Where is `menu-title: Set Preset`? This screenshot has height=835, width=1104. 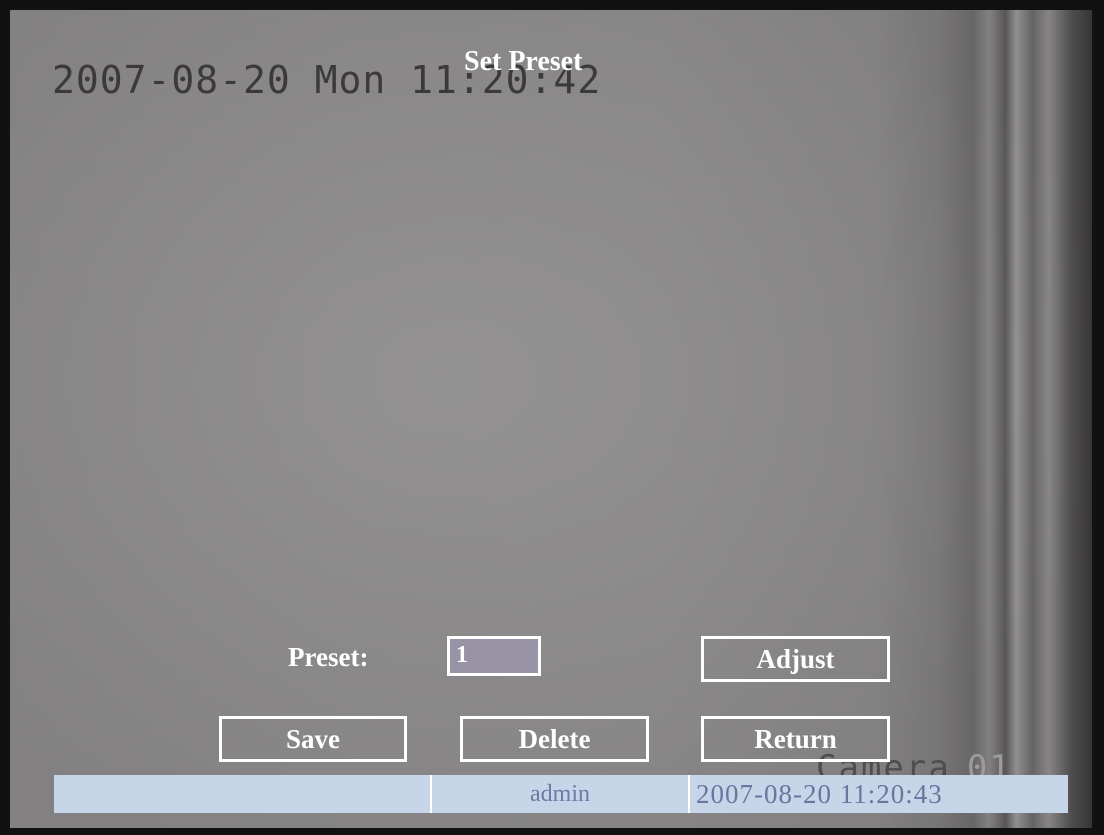
menu-title: Set Preset is located at coordinates (523, 61).